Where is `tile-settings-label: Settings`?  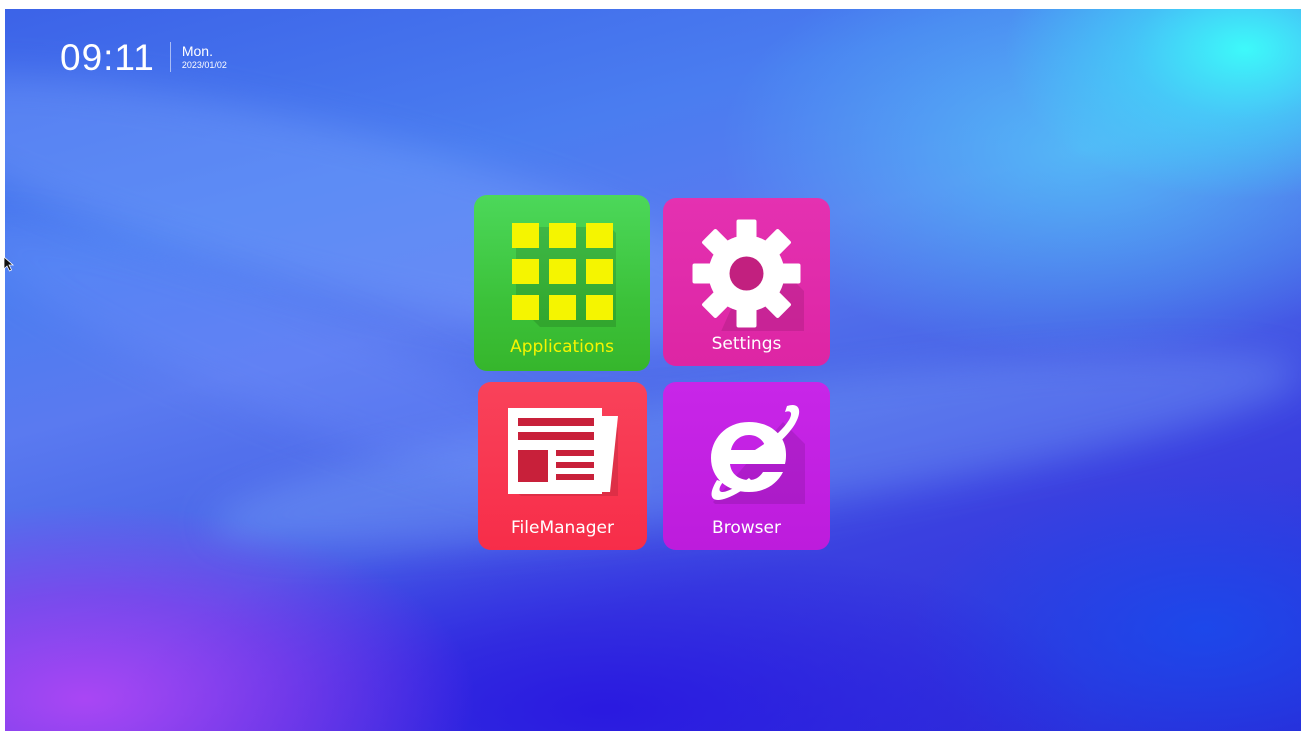
tile-settings-label: Settings is located at coordinates (746, 344).